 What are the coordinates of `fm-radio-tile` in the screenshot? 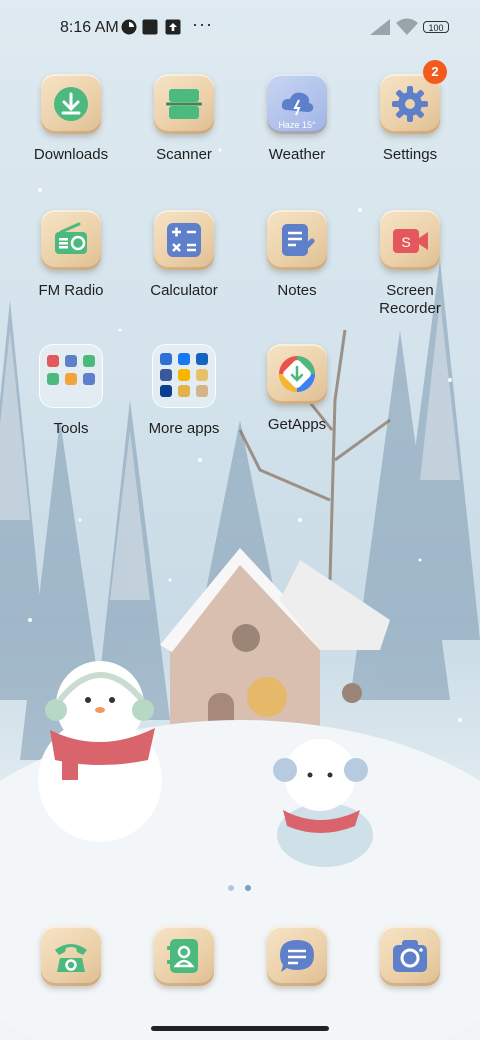 It's located at (71, 240).